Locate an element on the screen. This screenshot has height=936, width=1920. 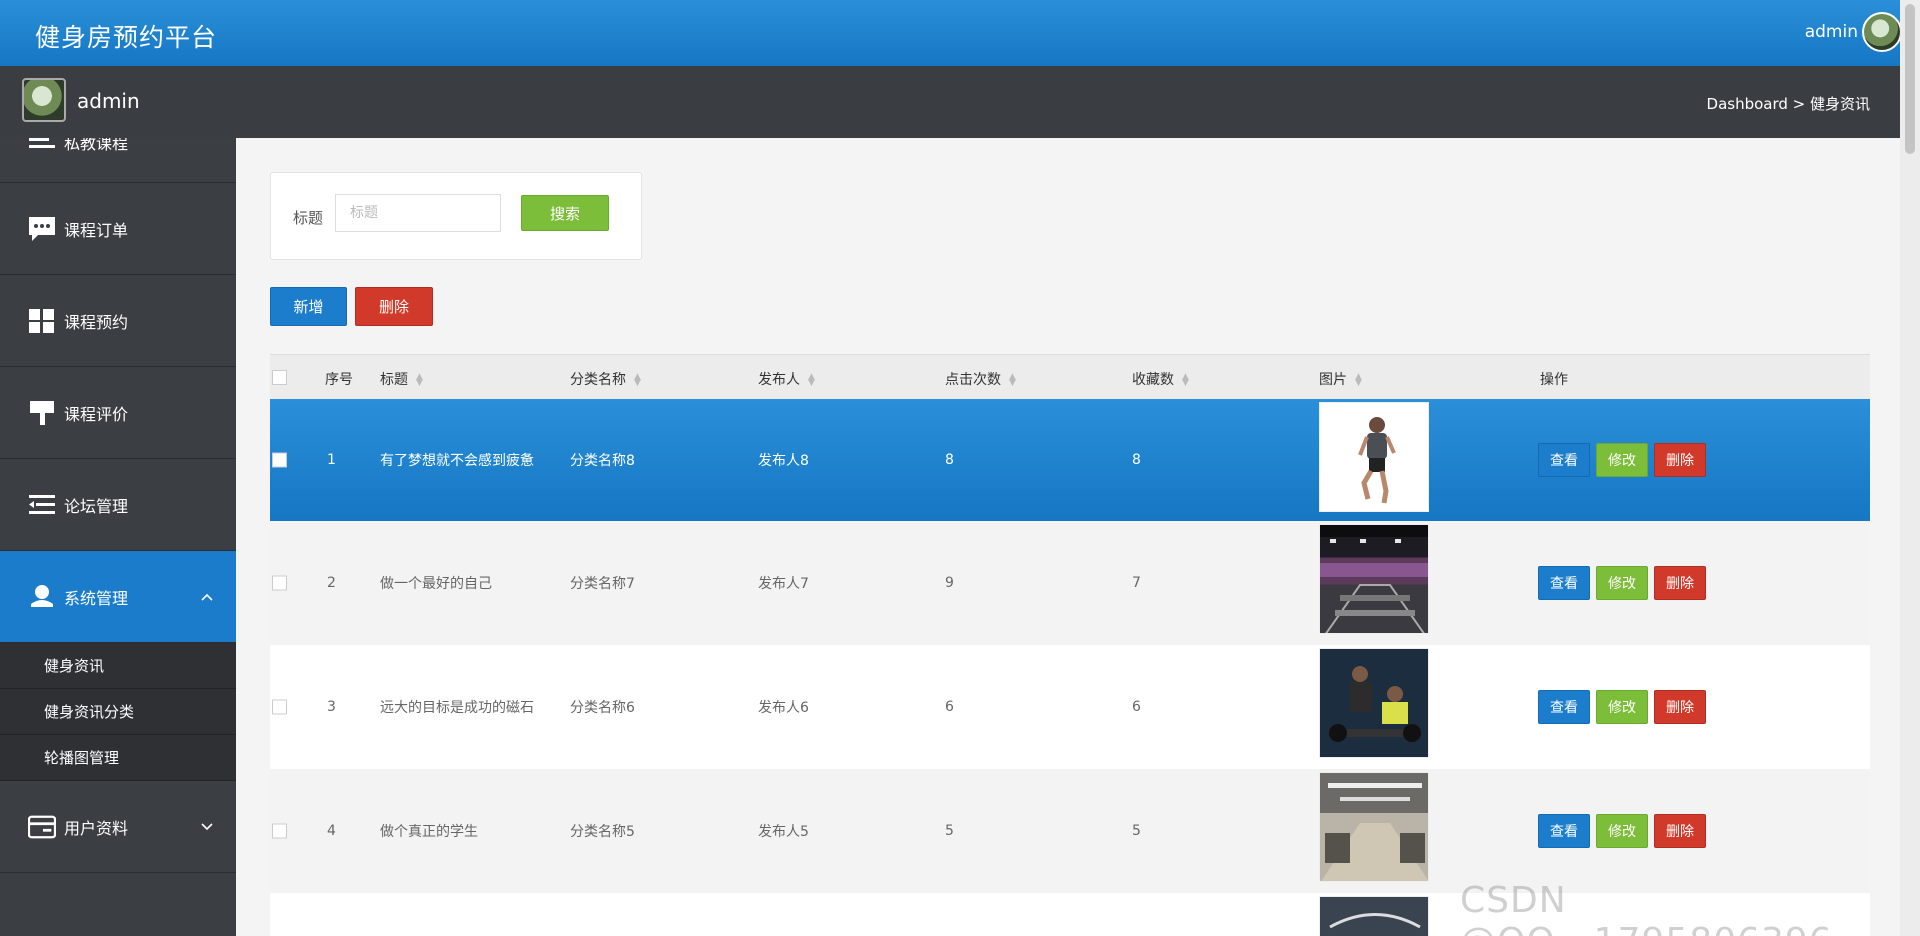
cell-publisher: 发布人5 is located at coordinates (783, 832).